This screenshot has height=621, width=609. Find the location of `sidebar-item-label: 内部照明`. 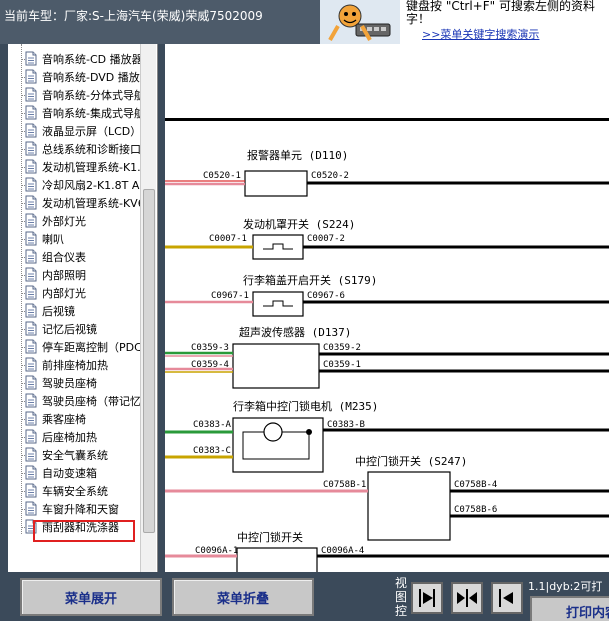

sidebar-item-label: 内部照明 is located at coordinates (64, 275).